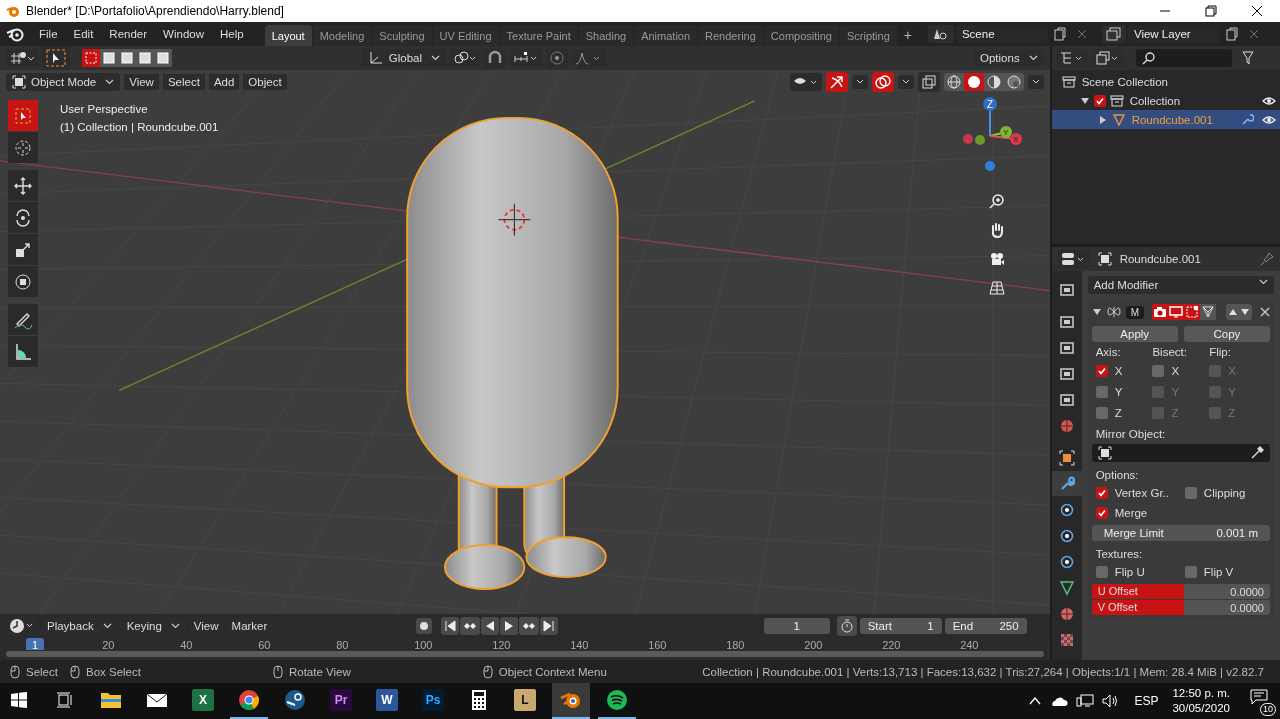  I want to click on app-logo-icon: L, so click(525, 700).